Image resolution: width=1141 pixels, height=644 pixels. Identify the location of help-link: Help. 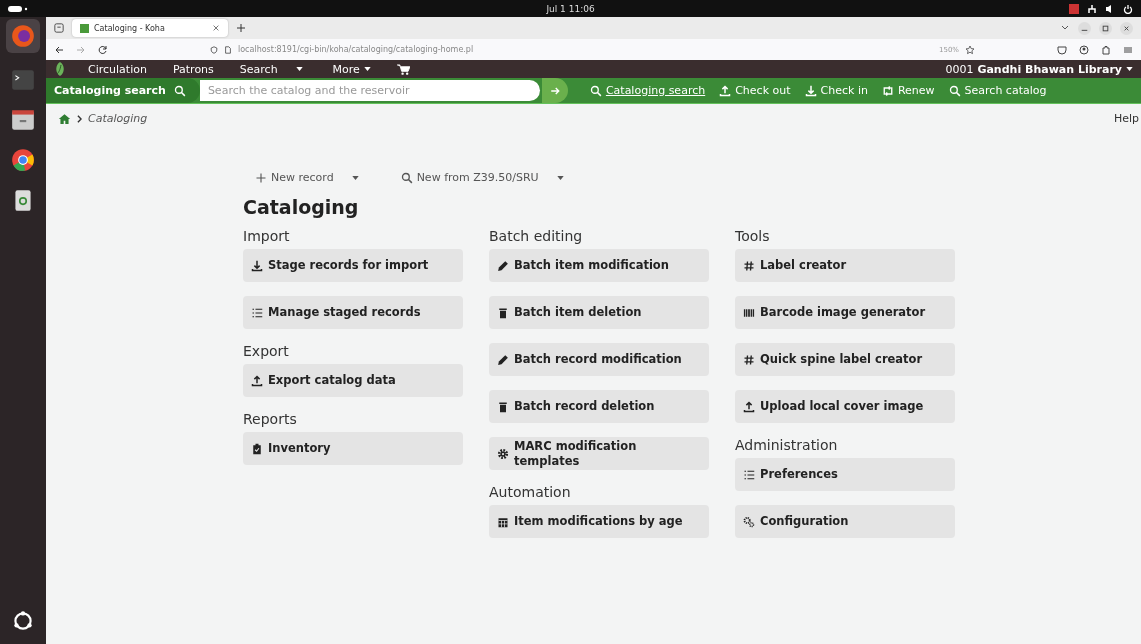
(1126, 118).